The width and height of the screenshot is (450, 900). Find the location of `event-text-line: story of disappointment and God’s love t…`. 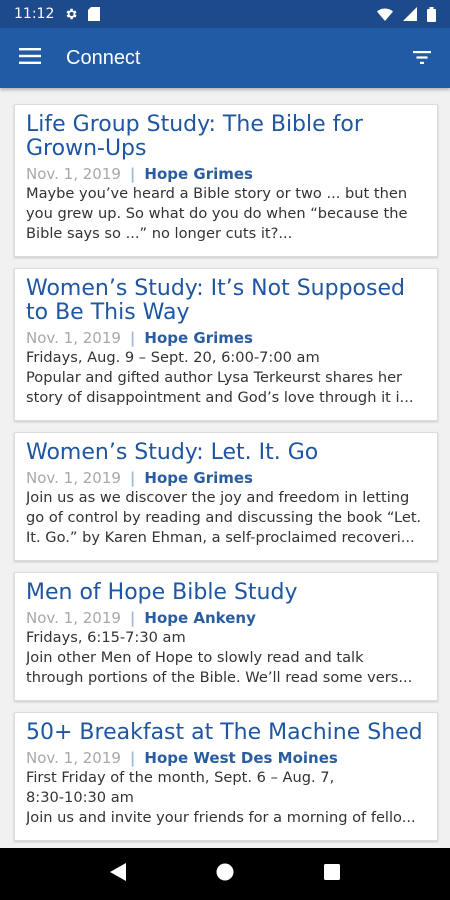

event-text-line: story of disappointment and God’s love t… is located at coordinates (220, 397).